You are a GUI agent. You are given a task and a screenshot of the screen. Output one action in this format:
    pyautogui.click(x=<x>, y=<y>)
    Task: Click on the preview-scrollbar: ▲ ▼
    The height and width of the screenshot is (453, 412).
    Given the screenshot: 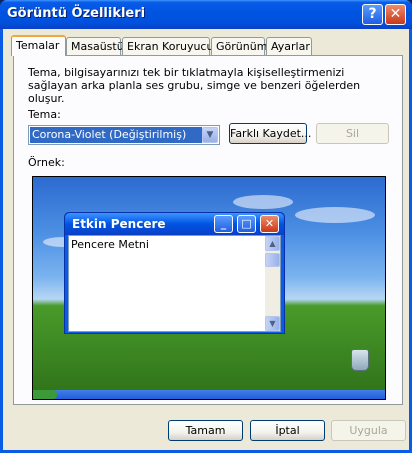 What is the action you would take?
    pyautogui.click(x=272, y=283)
    